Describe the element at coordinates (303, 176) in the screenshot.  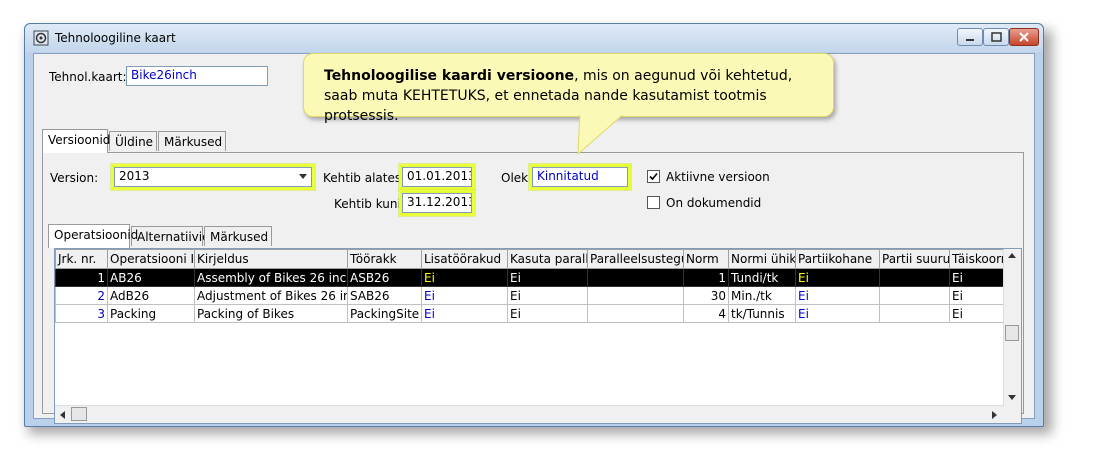
I see `chevron-down-icon` at that location.